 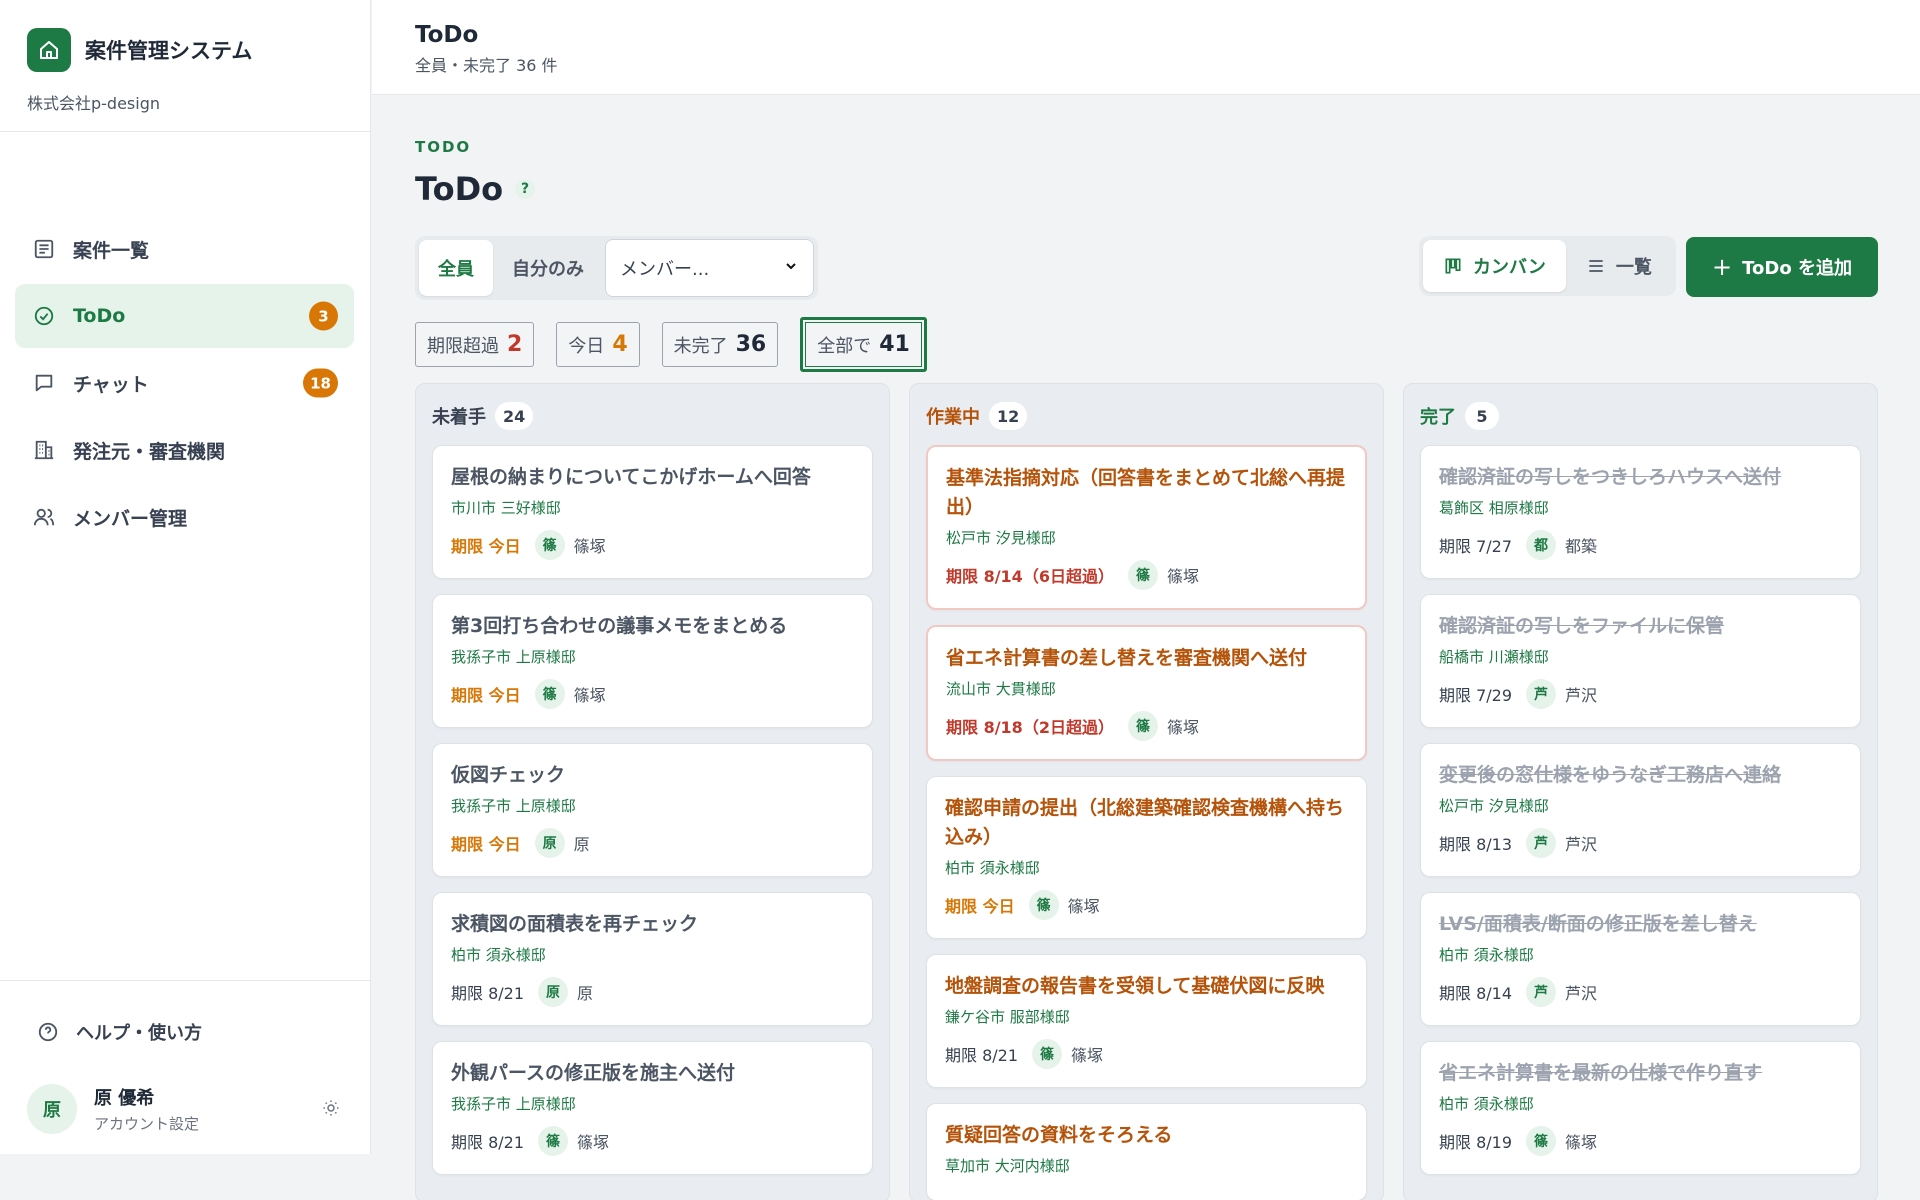 I want to click on card-meta: 期限 8/19 篠篠塚, so click(x=1640, y=1150).